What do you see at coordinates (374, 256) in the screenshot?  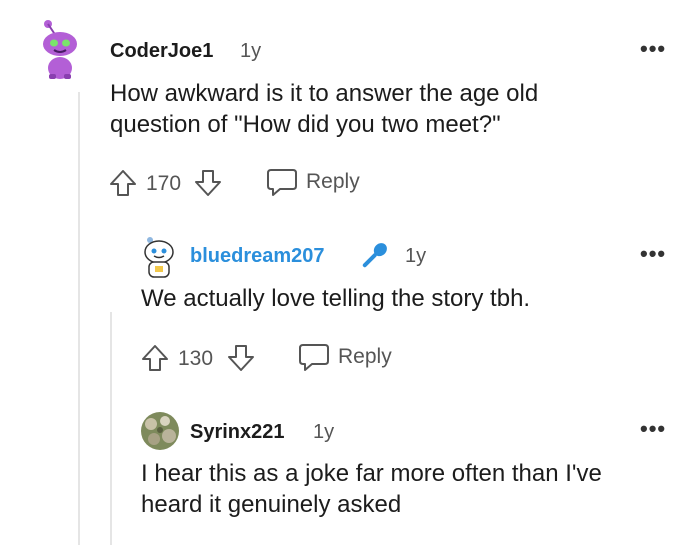 I see `microphone-icon` at bounding box center [374, 256].